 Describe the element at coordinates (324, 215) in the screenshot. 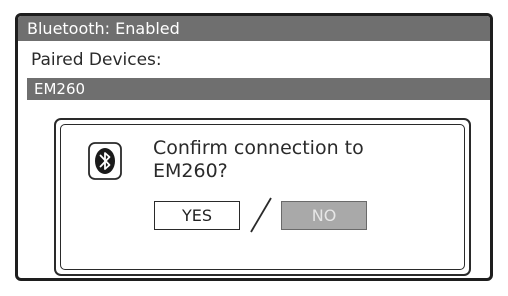

I see `no-button: NO` at that location.